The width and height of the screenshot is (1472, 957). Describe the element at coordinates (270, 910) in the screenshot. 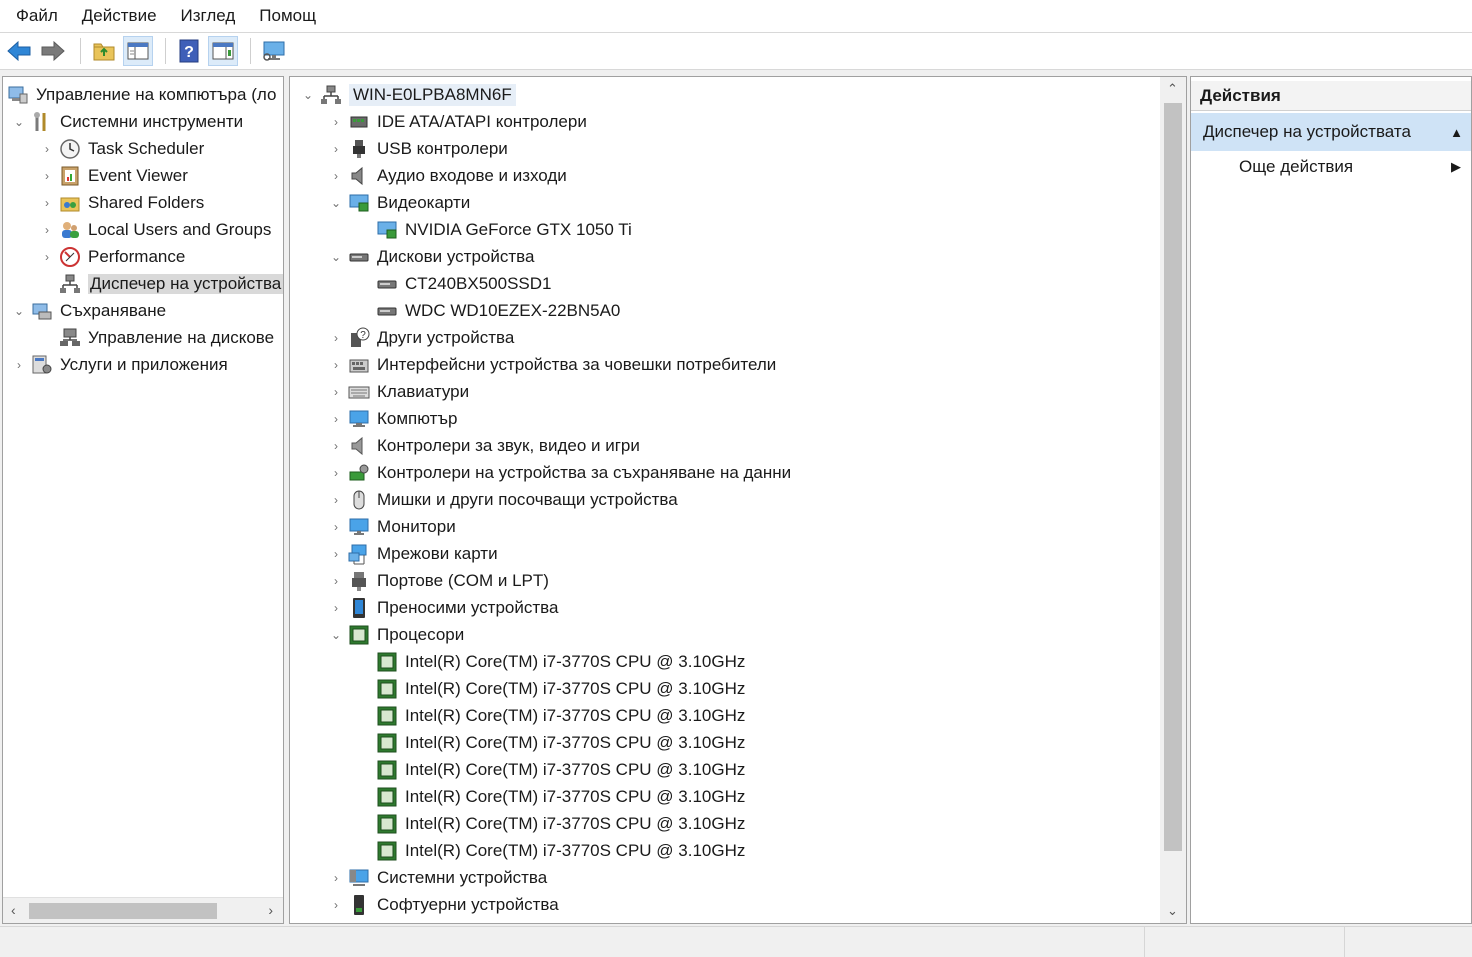

I see `scroll-right-icon: ›` at that location.